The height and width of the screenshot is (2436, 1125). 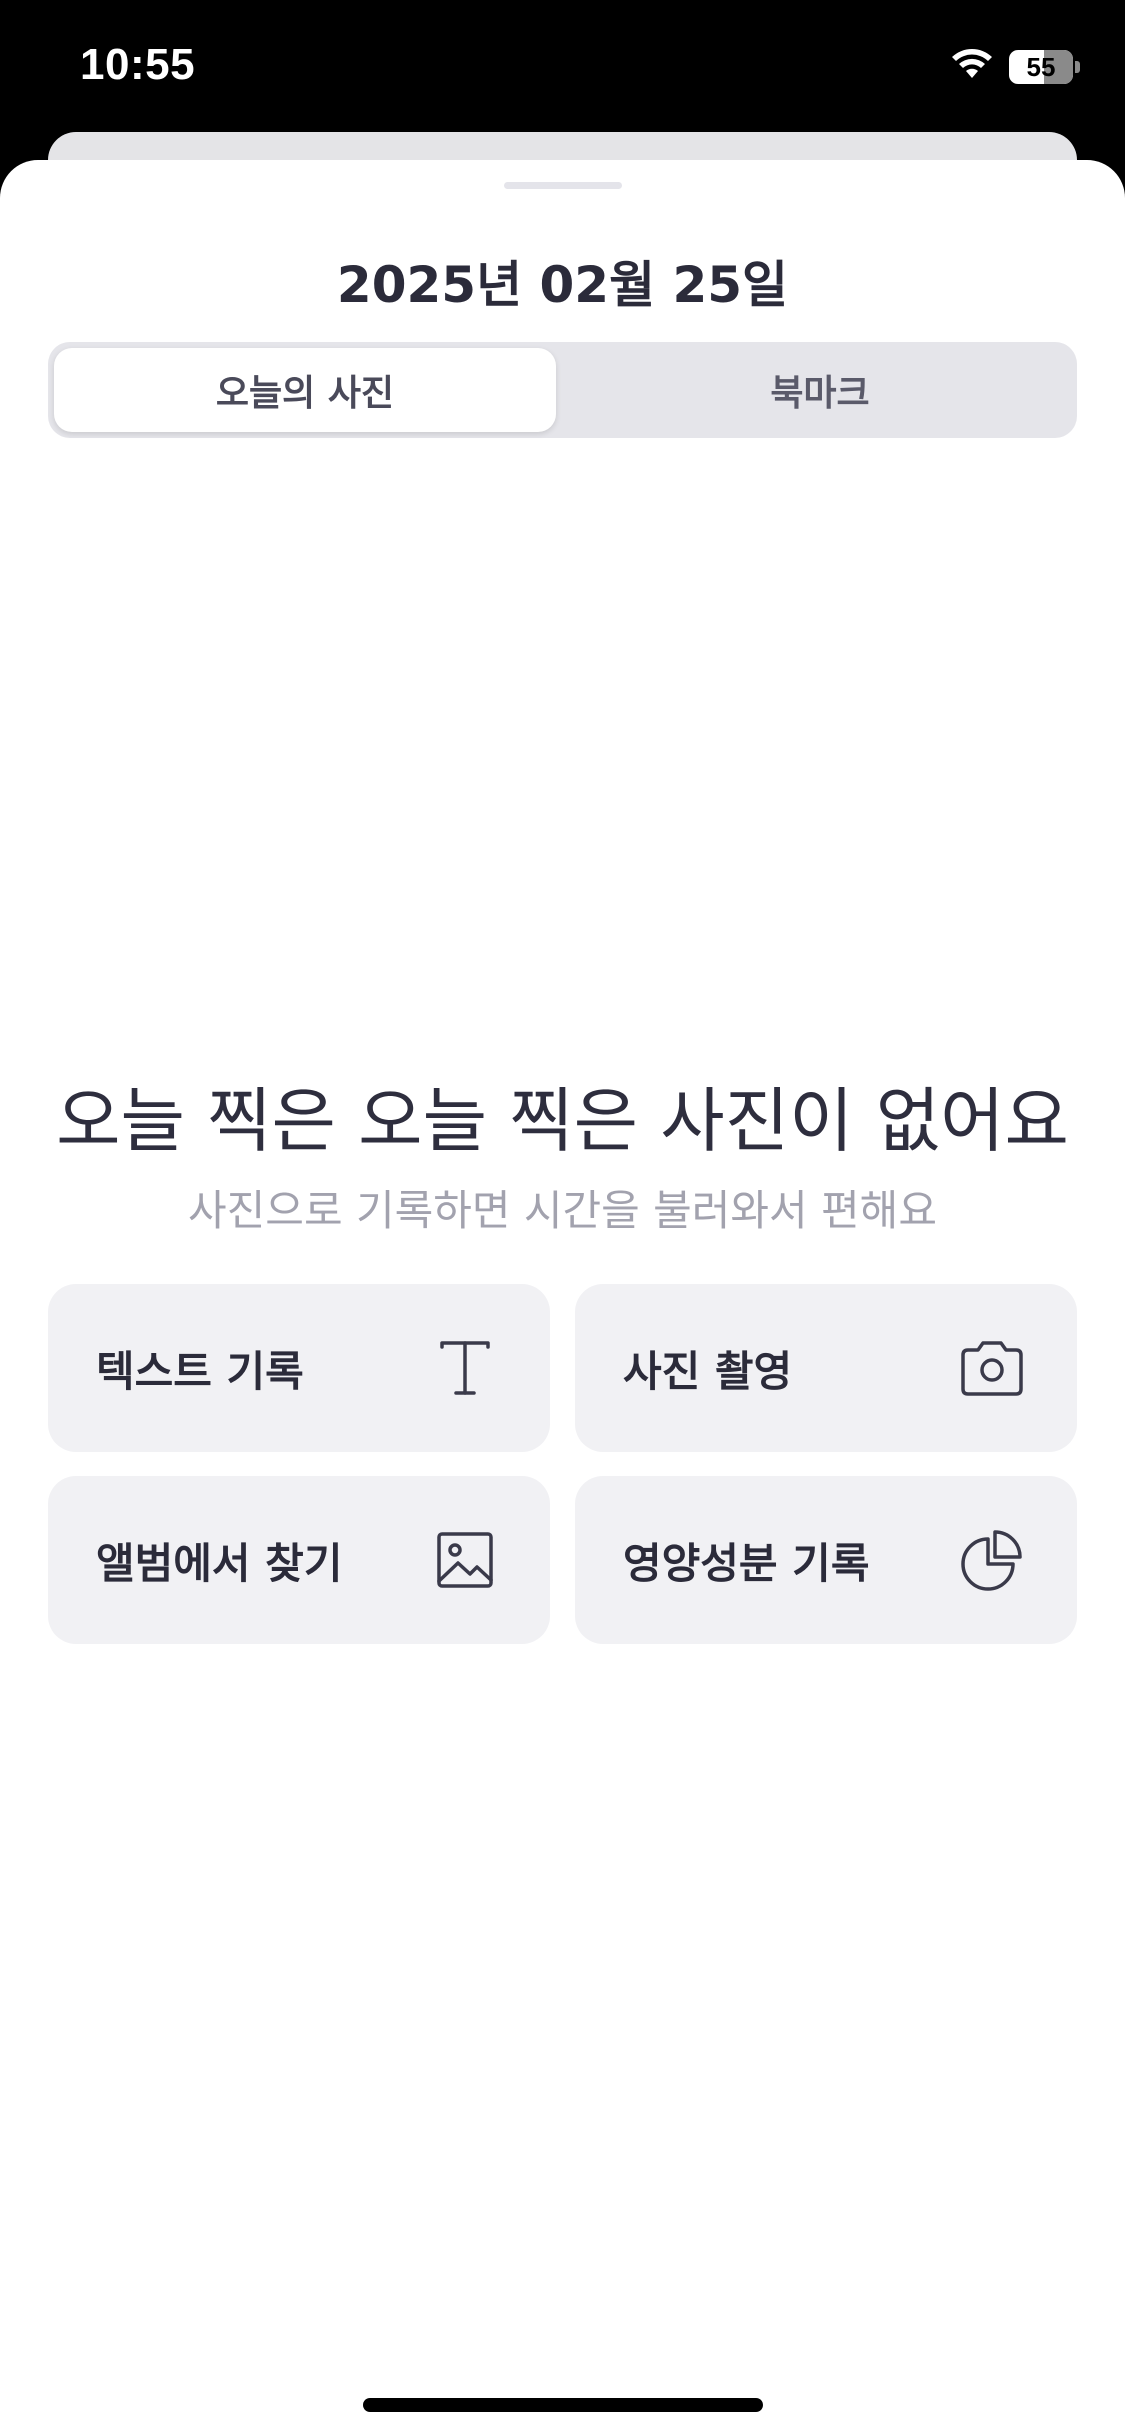 I want to click on battery-nub, so click(x=1077, y=67).